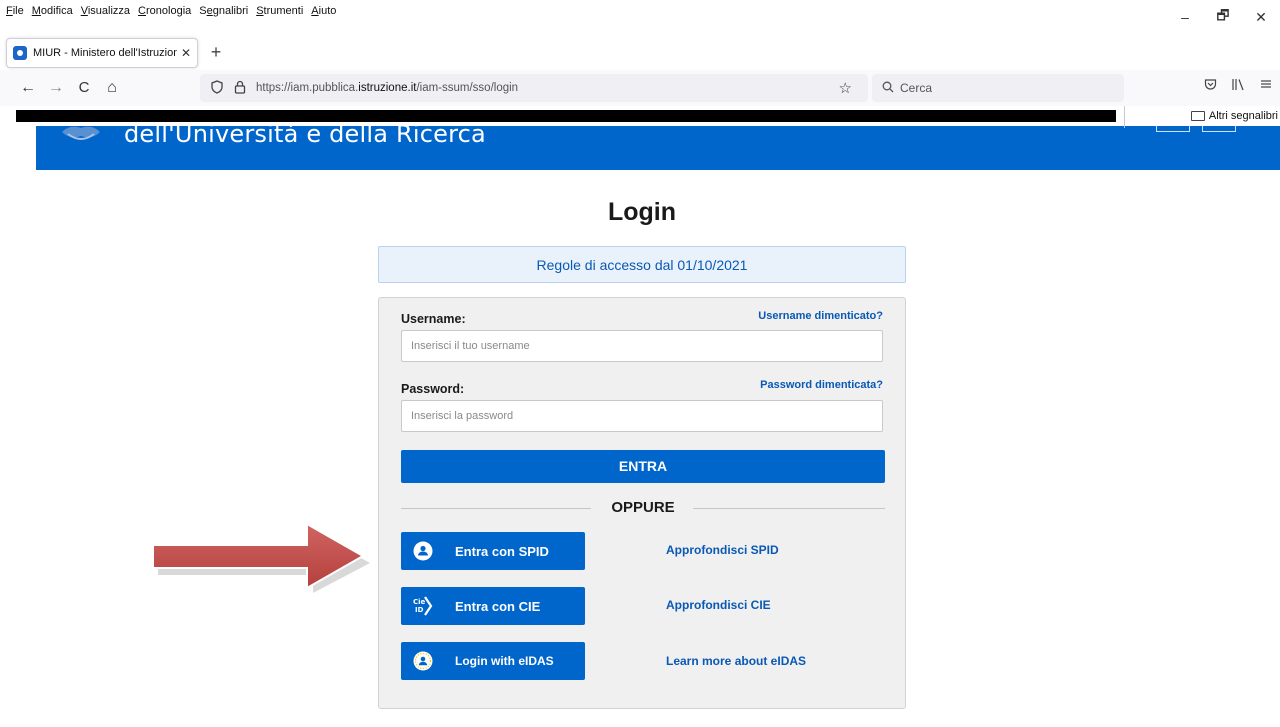  What do you see at coordinates (105, 53) in the screenshot?
I see `tab-title: MIUR - Ministero dell'Istruzione` at bounding box center [105, 53].